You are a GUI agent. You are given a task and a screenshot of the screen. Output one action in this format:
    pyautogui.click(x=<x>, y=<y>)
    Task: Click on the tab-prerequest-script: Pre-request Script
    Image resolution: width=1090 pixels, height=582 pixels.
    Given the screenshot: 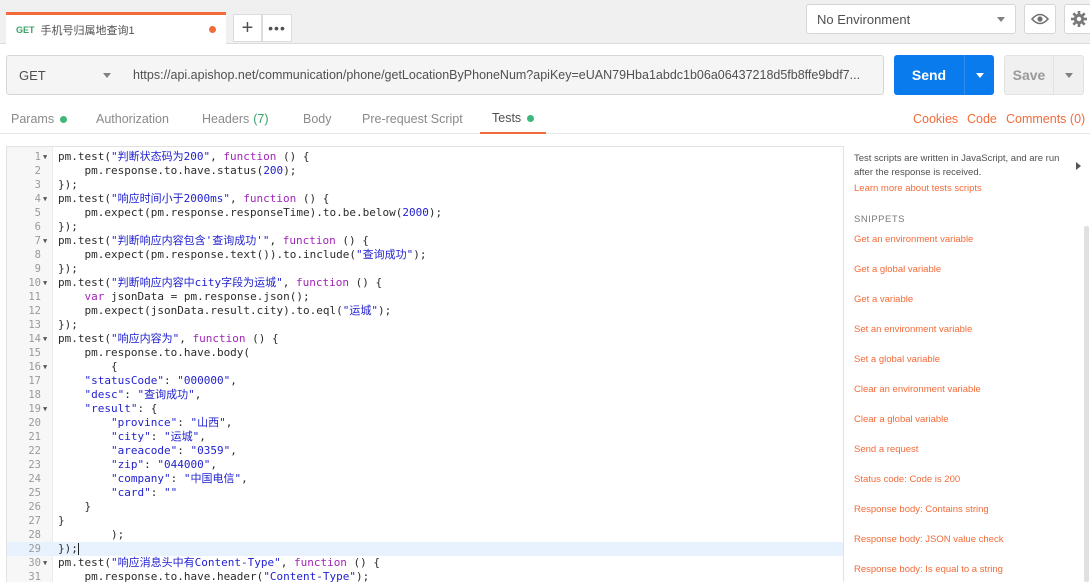 What is the action you would take?
    pyautogui.click(x=412, y=119)
    